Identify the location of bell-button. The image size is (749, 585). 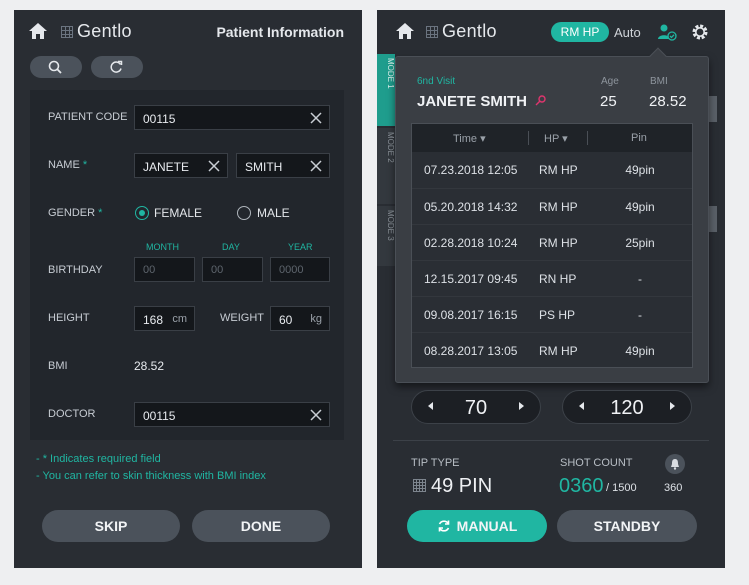
(675, 464).